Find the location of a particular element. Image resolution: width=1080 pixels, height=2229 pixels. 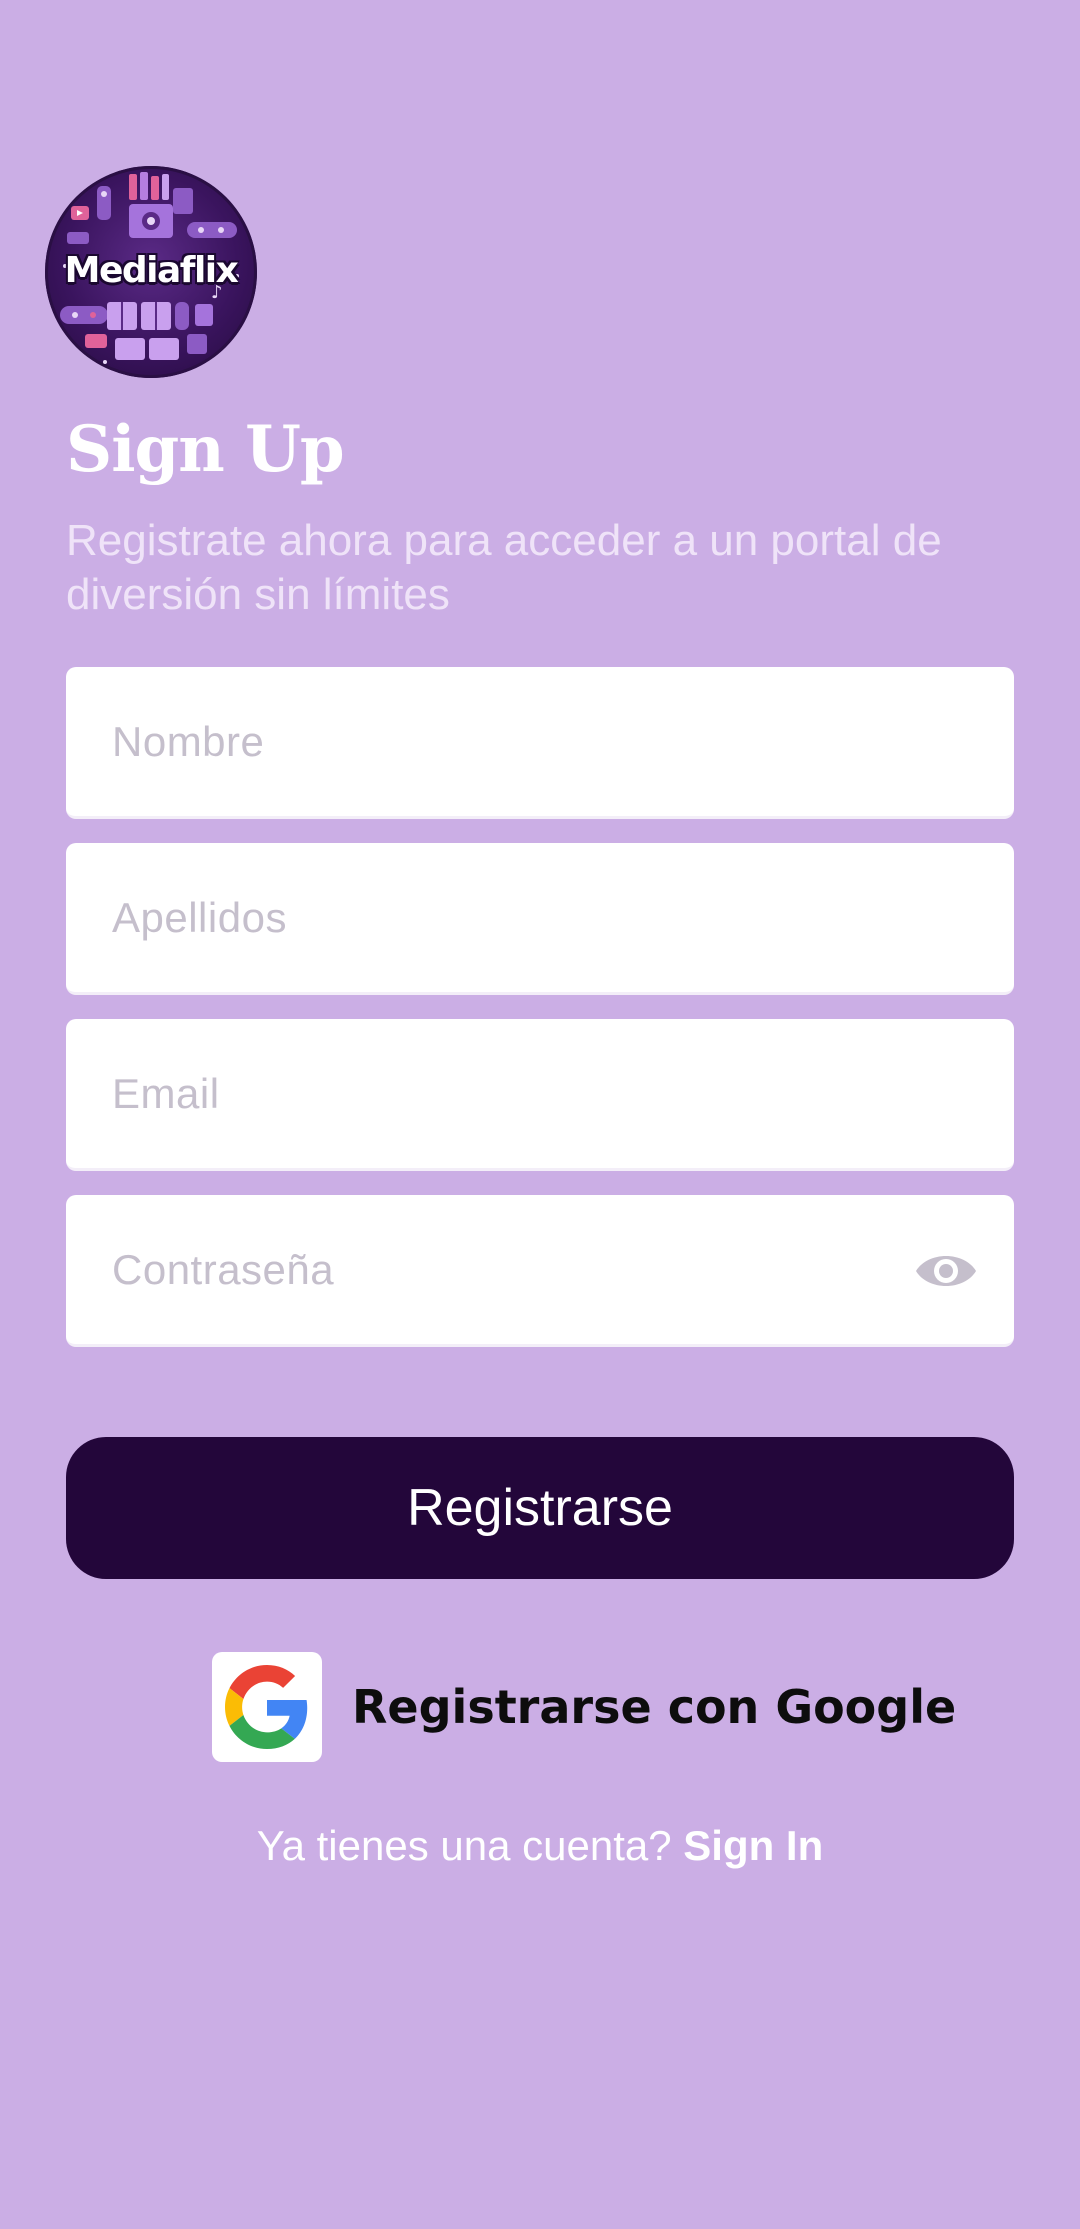

google-signup-button: Registrarse con Google is located at coordinates (584, 1707).